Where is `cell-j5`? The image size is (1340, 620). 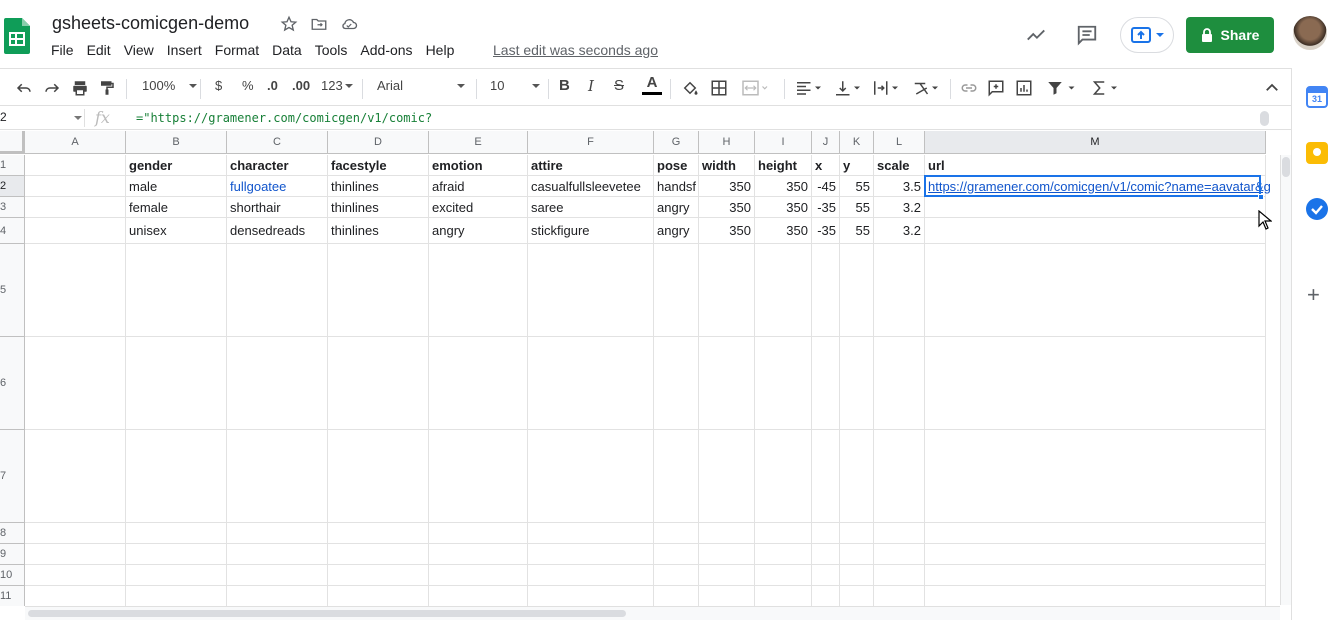 cell-j5 is located at coordinates (826, 290).